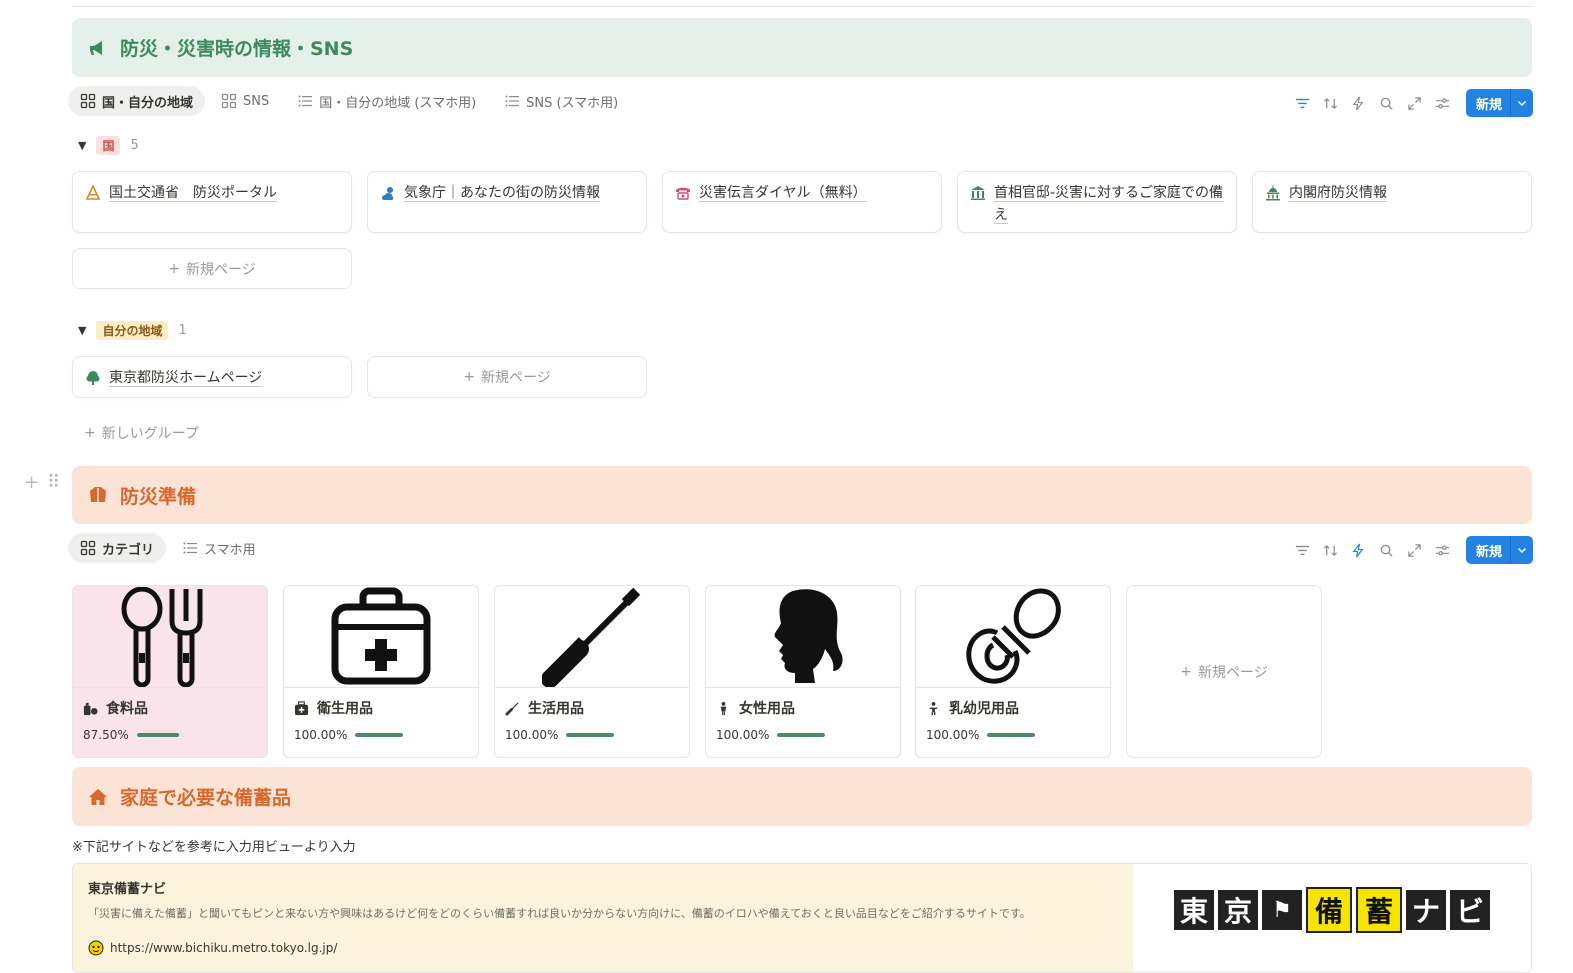  Describe the element at coordinates (933, 708) in the screenshot. I see `baby-icon` at that location.